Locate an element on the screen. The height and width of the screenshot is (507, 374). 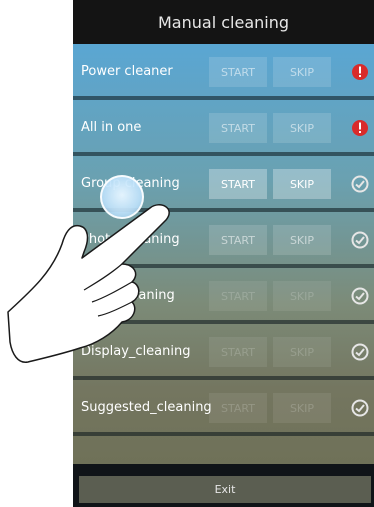
title-bar: Manual cleaning is located at coordinates (223, 22).